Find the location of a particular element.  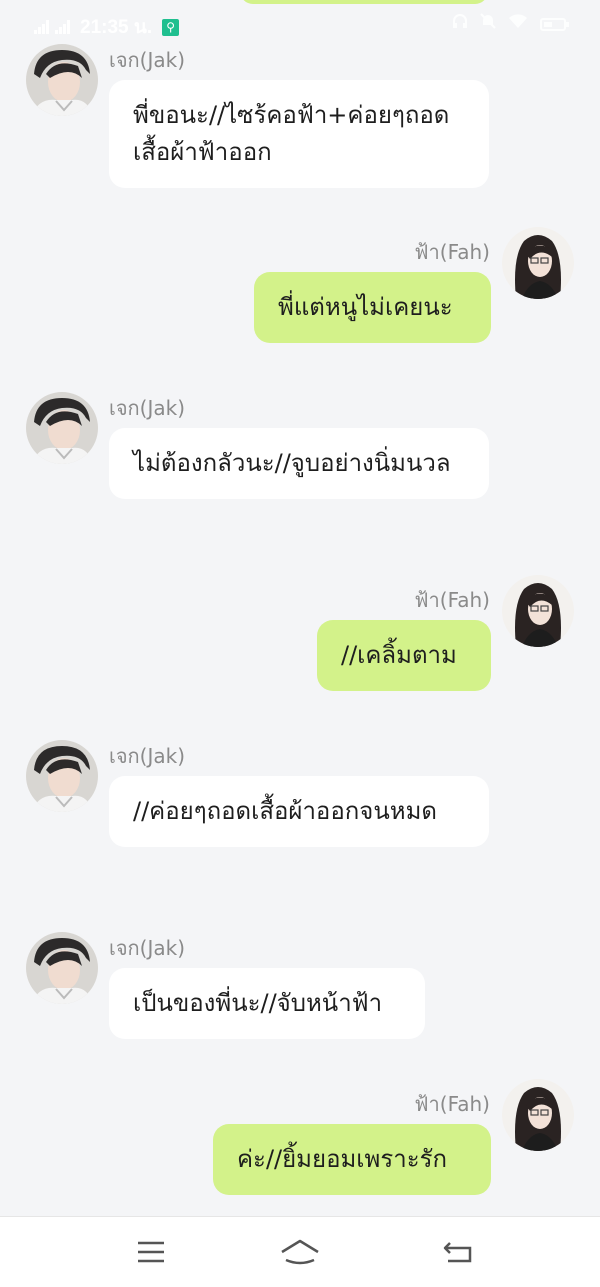

back-icon is located at coordinates (458, 1252).